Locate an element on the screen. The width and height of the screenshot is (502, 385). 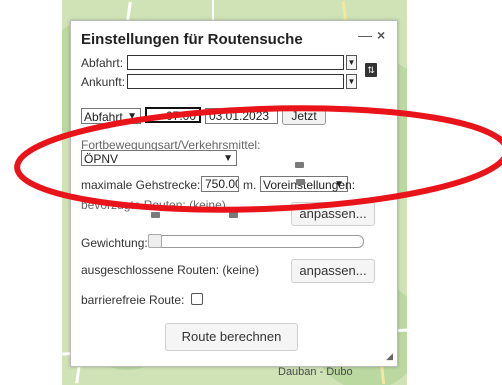
time-mode-select: Abfahrt ▼ is located at coordinates (111, 116).